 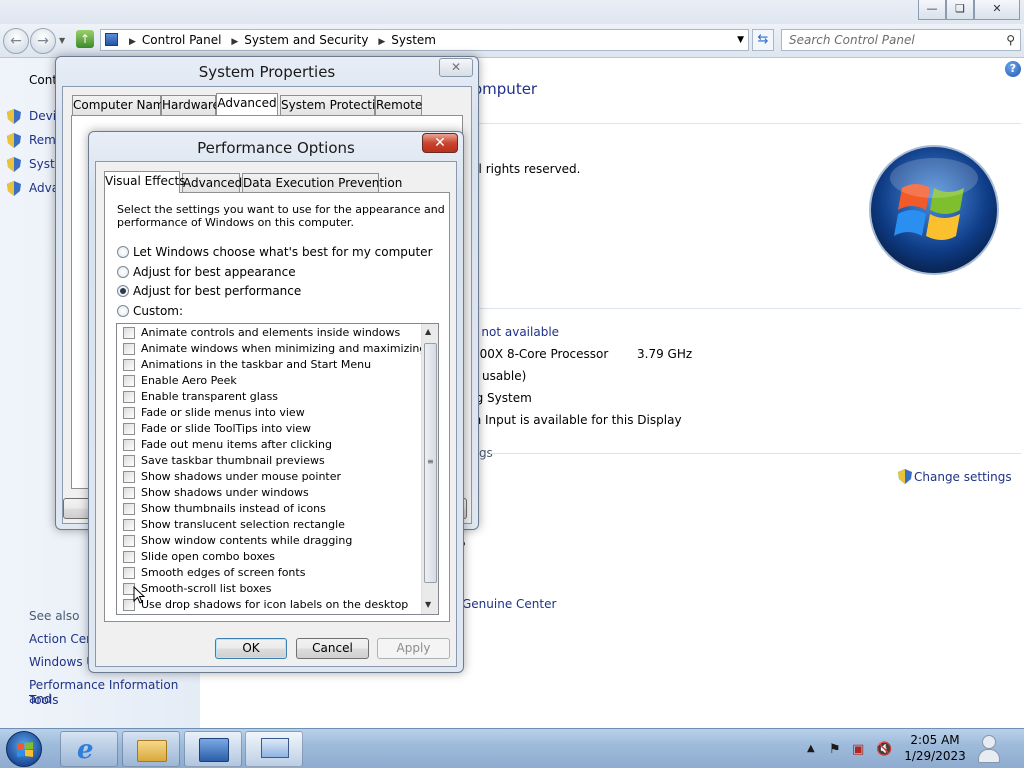 I want to click on visual-effect-label: Show translucent selection rectangle, so click(x=243, y=524).